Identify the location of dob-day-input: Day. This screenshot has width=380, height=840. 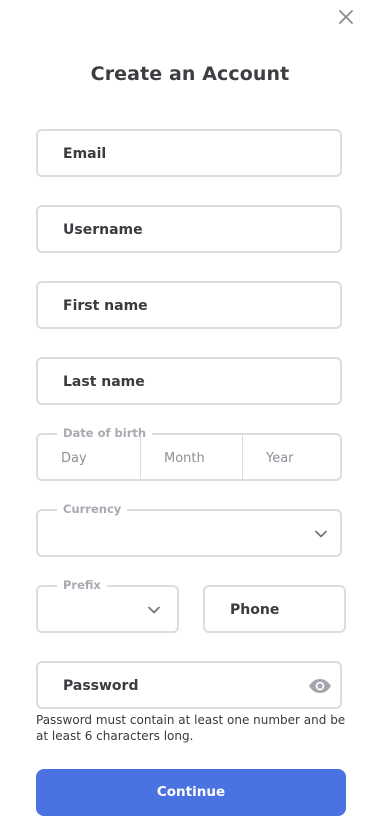
(89, 457).